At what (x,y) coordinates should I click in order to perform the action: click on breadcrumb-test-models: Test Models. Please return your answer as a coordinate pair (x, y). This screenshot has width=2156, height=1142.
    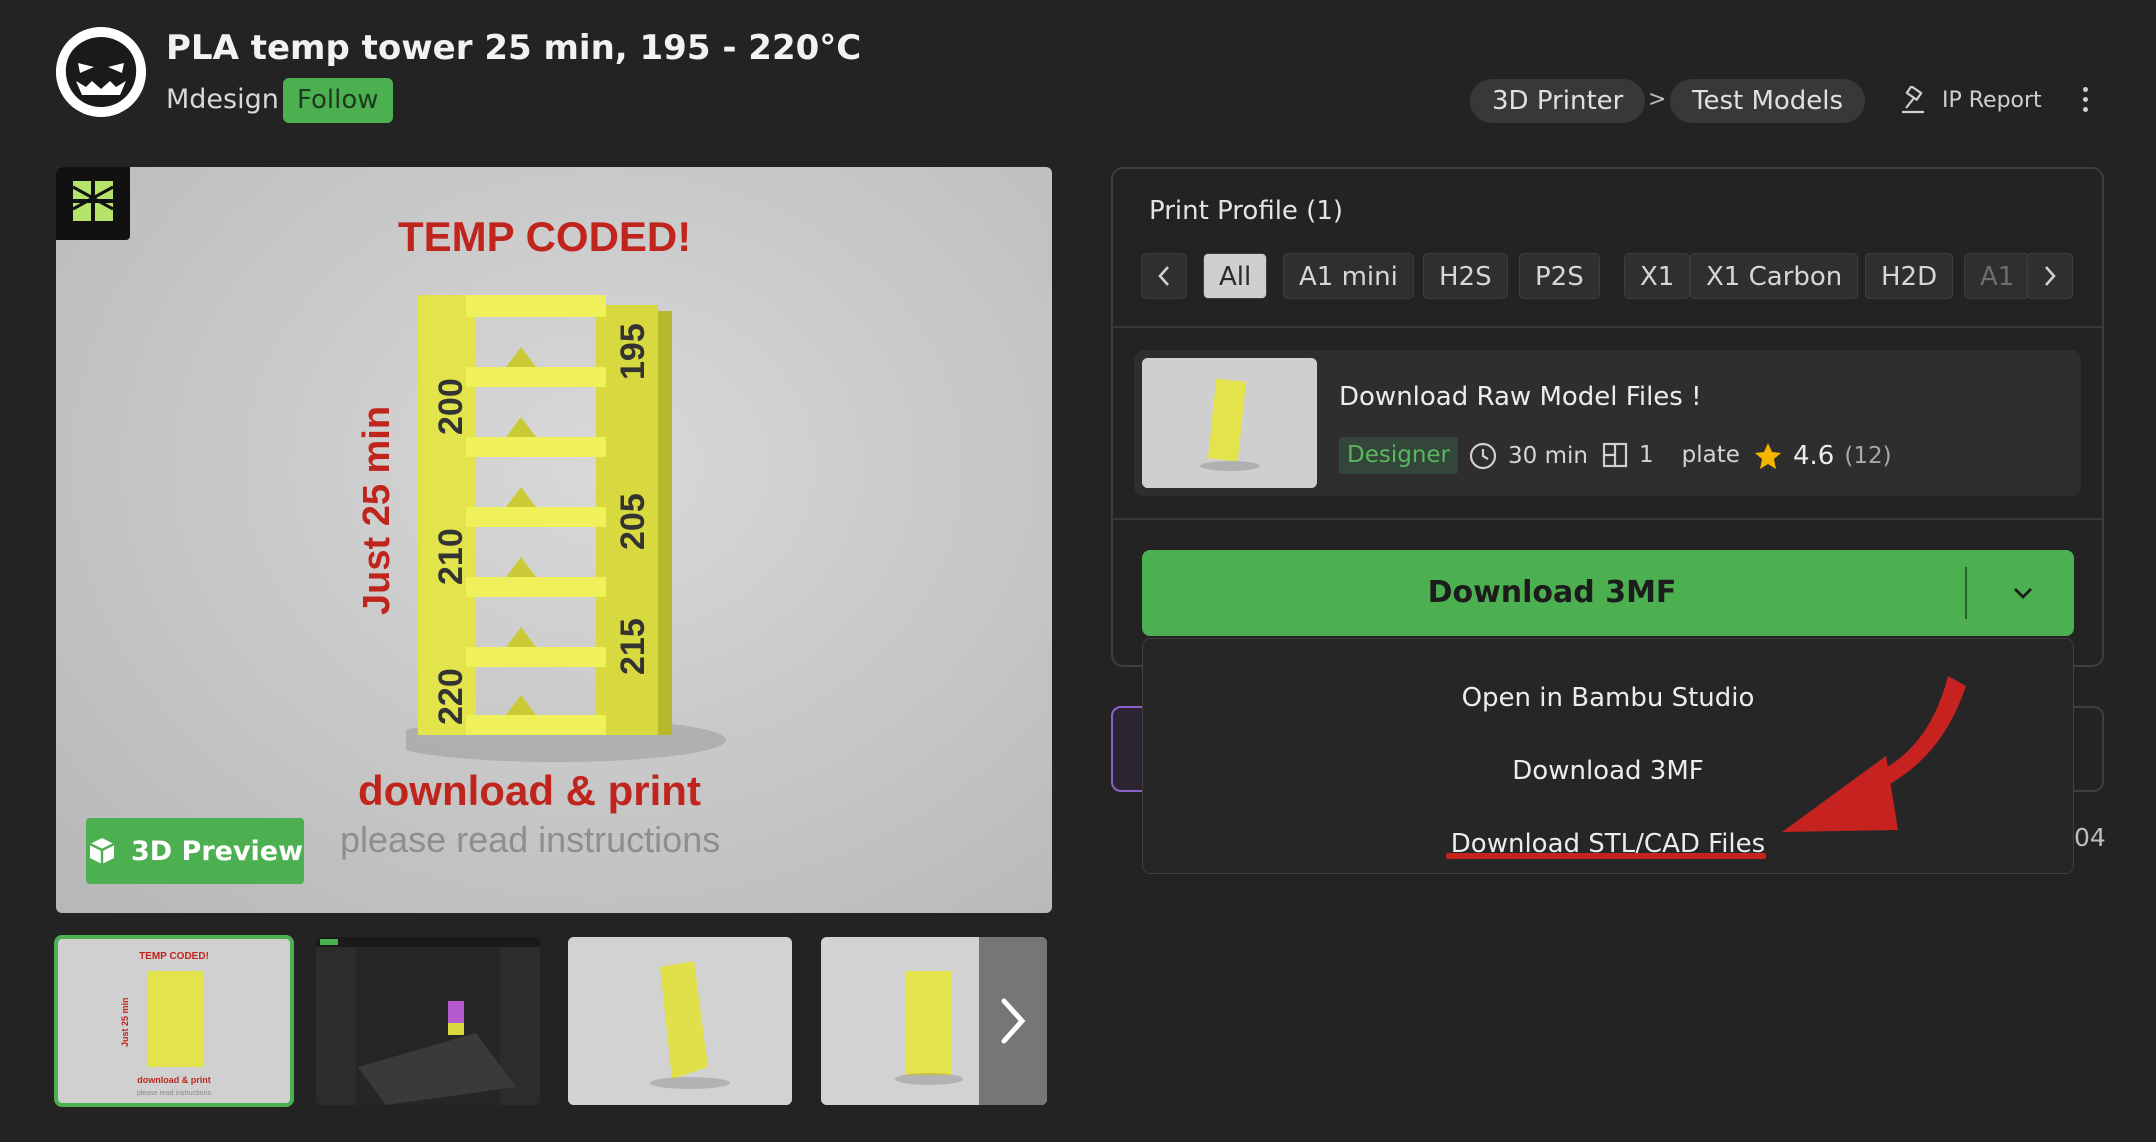
    Looking at the image, I should click on (1768, 101).